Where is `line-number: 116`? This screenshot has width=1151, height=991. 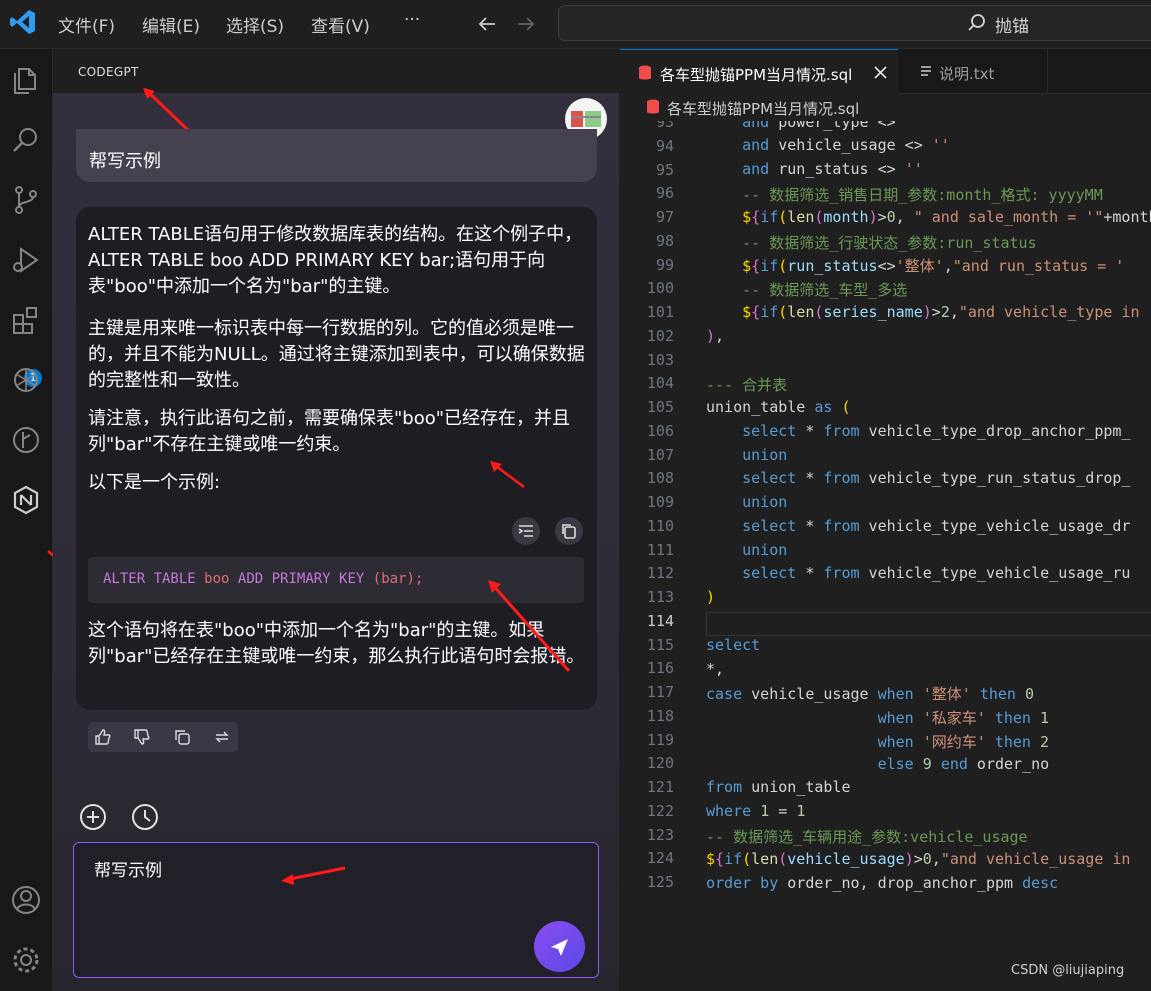
line-number: 116 is located at coordinates (660, 668).